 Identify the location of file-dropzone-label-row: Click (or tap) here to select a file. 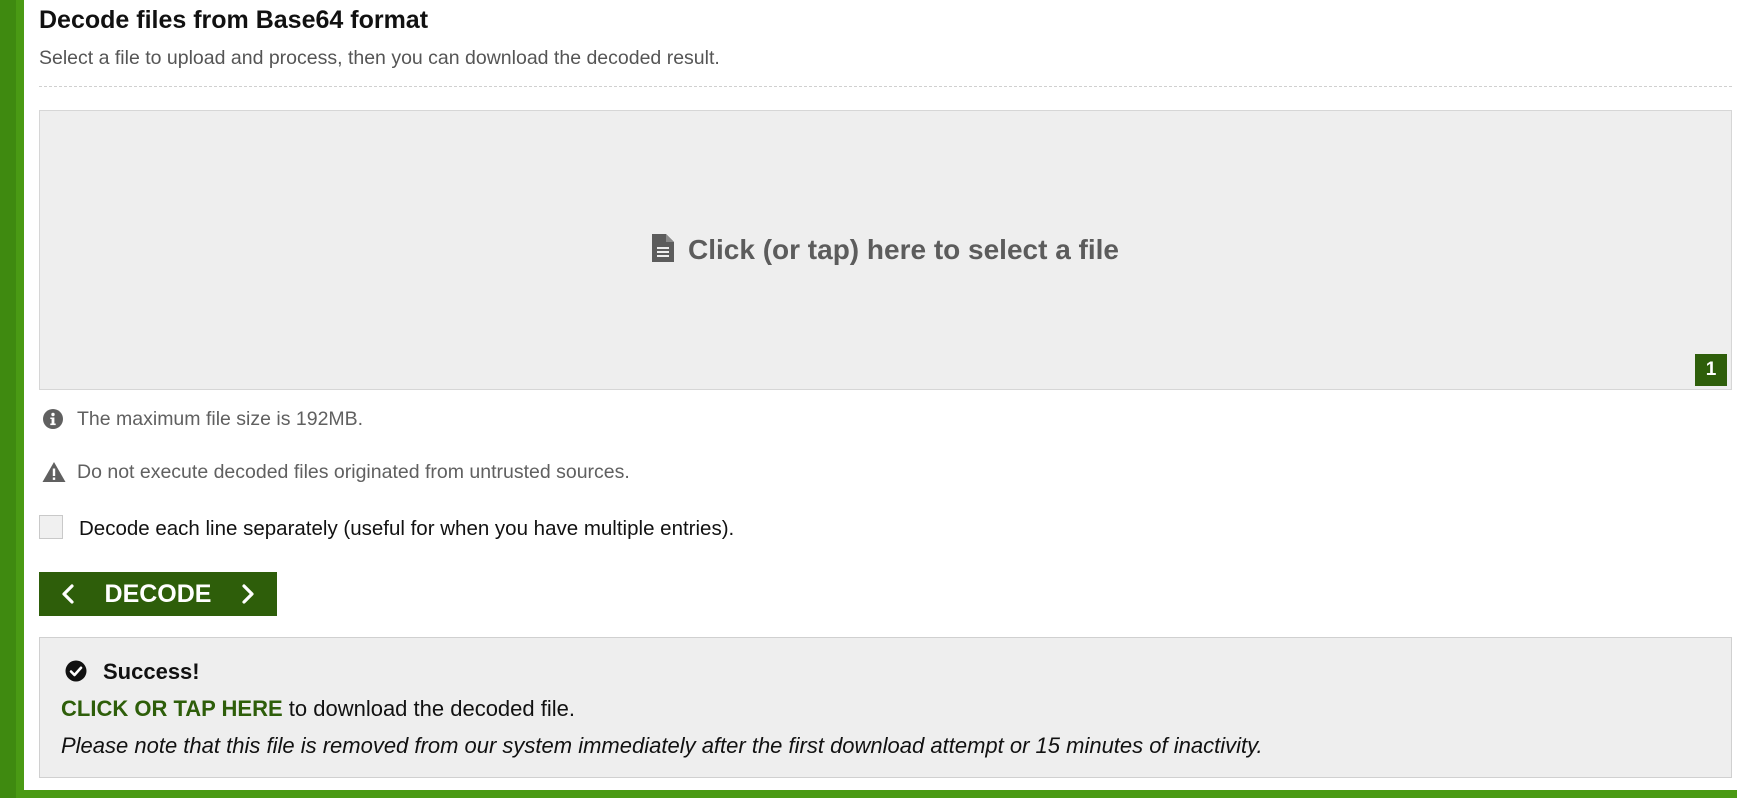
(885, 251).